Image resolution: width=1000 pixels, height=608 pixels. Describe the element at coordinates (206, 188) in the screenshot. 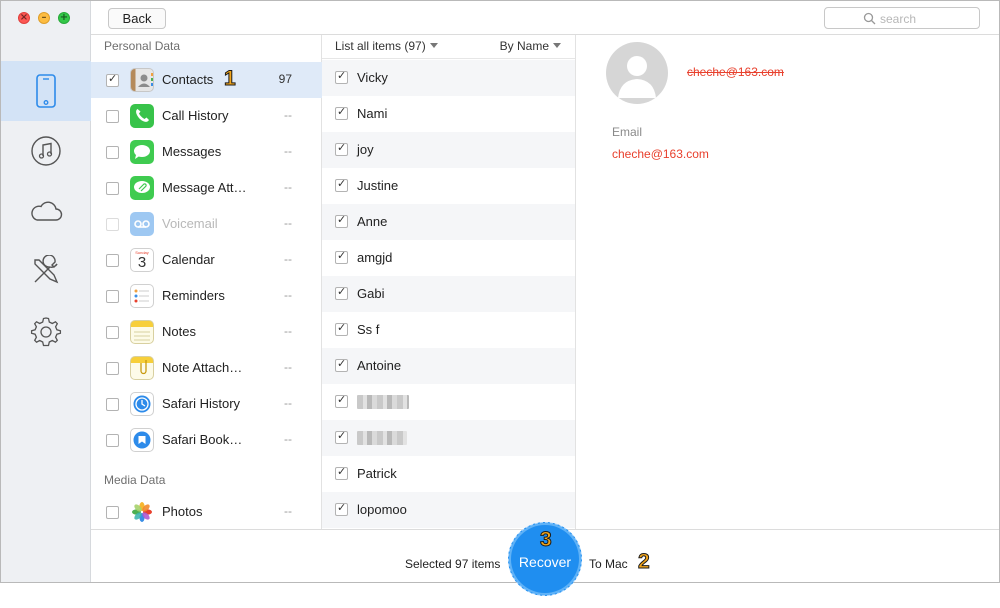

I see `category-message-attachments: Message Att… --` at that location.